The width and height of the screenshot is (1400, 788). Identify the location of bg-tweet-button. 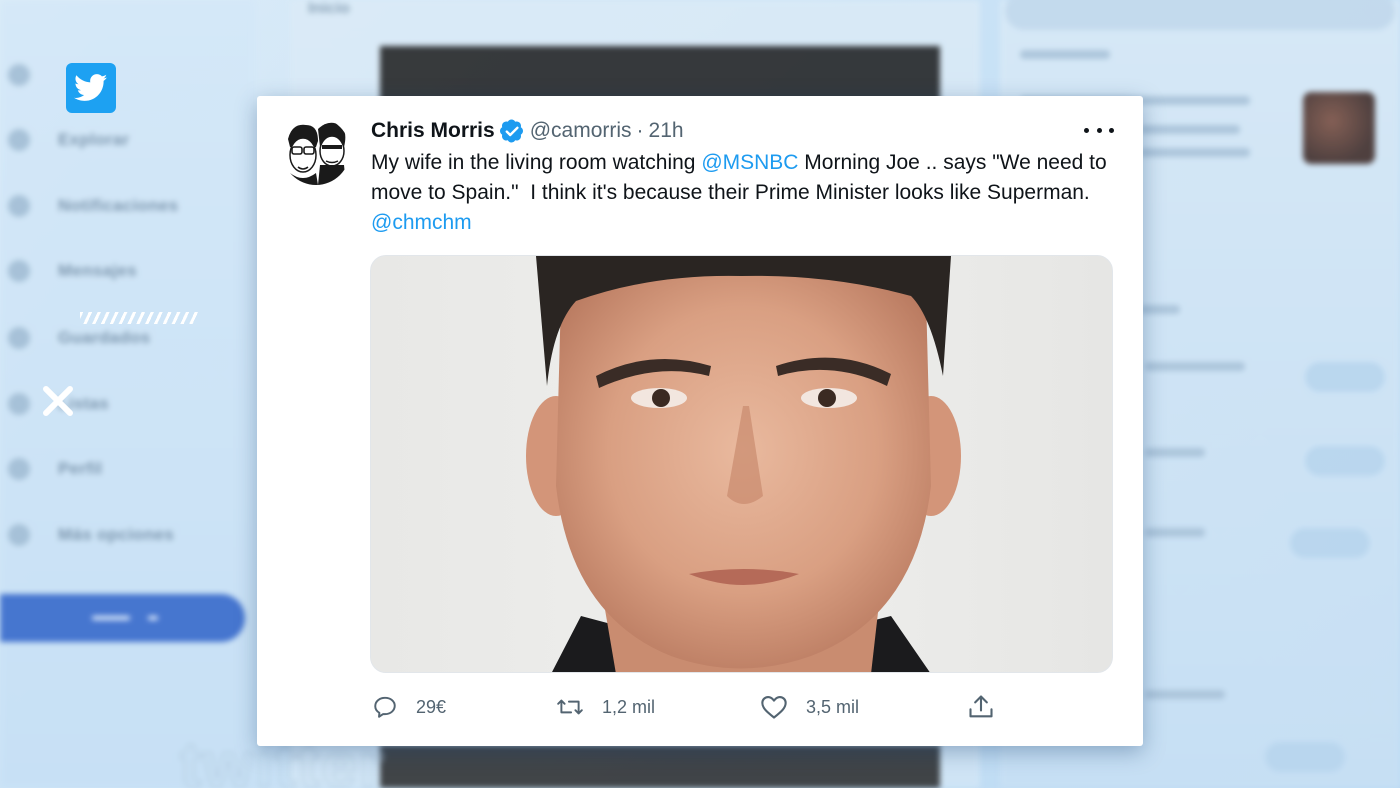
(122, 618).